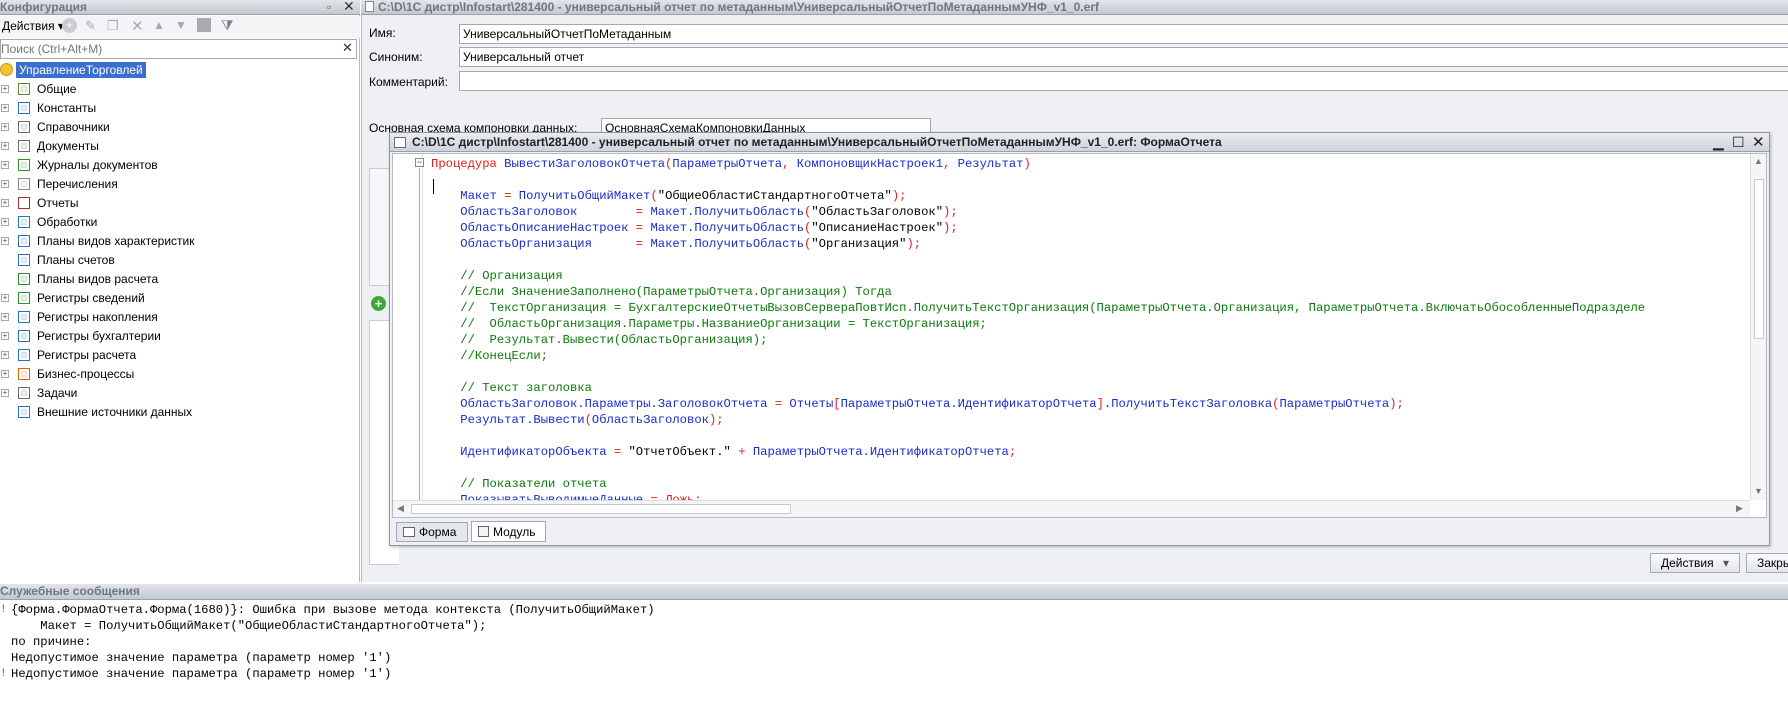 The width and height of the screenshot is (1788, 728). Describe the element at coordinates (378, 303) in the screenshot. I see `add-form-icon: +` at that location.